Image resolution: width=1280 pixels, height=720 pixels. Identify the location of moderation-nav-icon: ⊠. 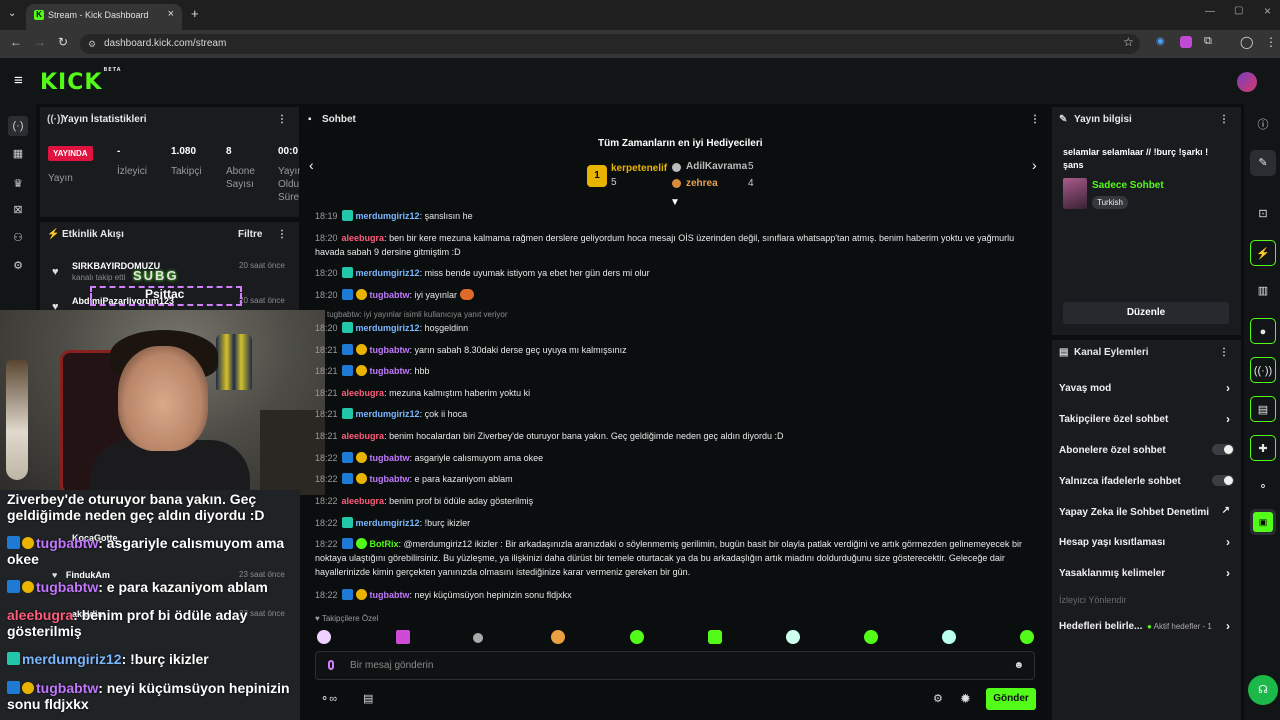
(18, 210).